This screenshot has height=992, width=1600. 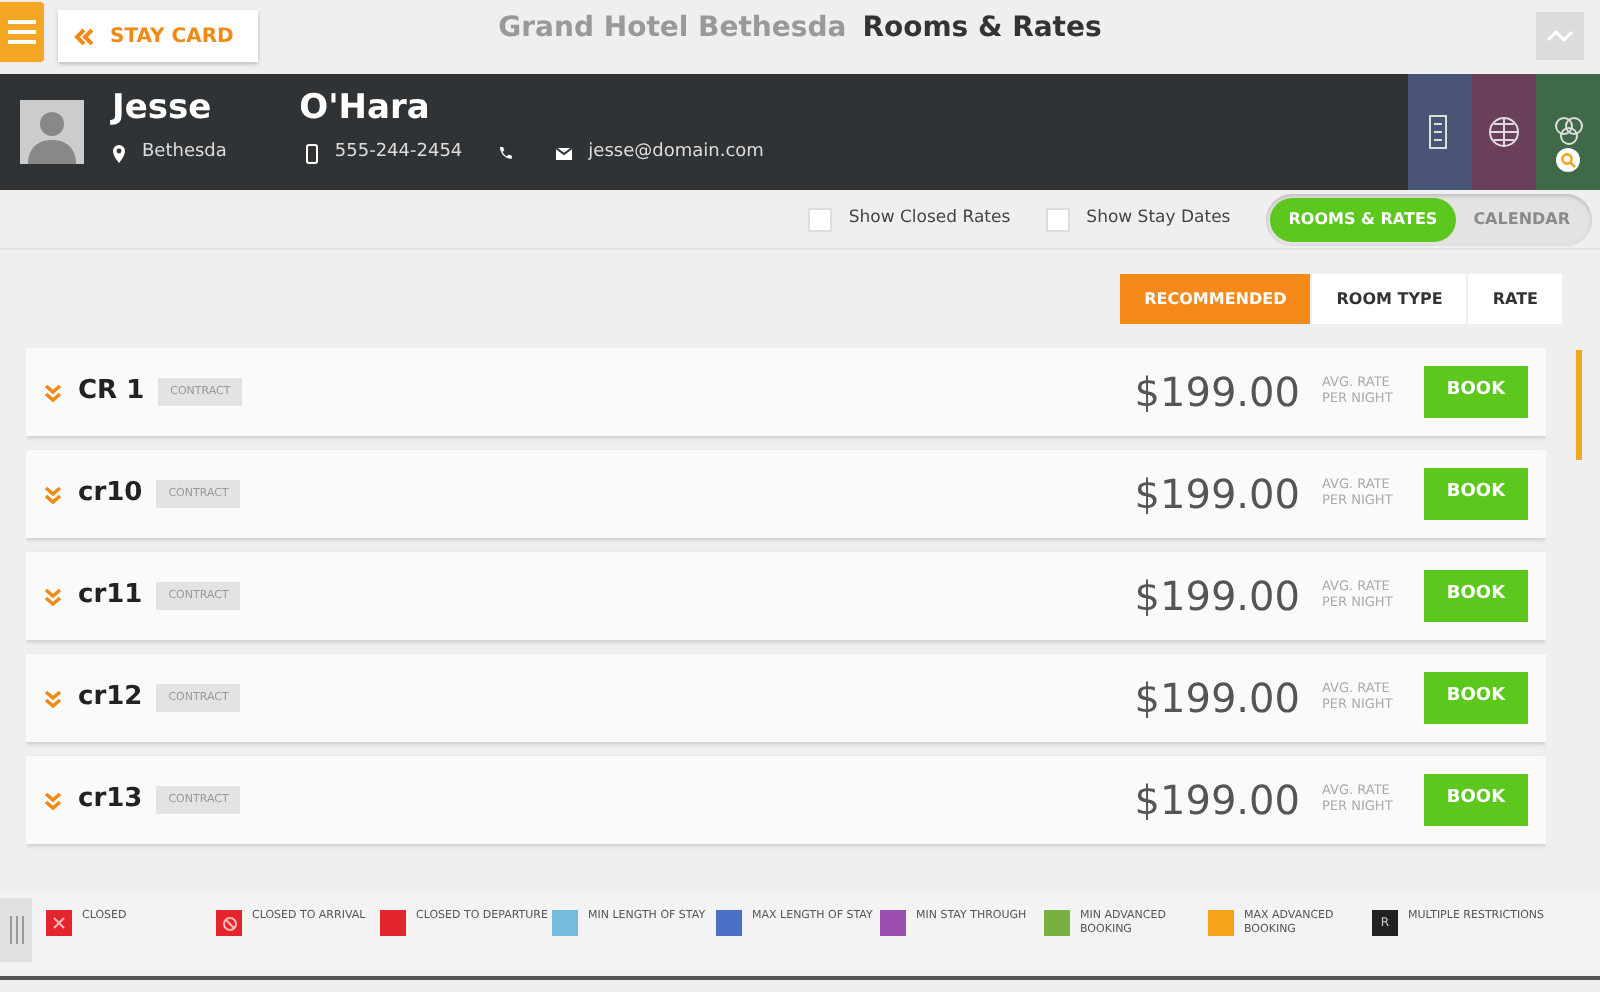 What do you see at coordinates (52, 132) in the screenshot?
I see `avatar-placeholder` at bounding box center [52, 132].